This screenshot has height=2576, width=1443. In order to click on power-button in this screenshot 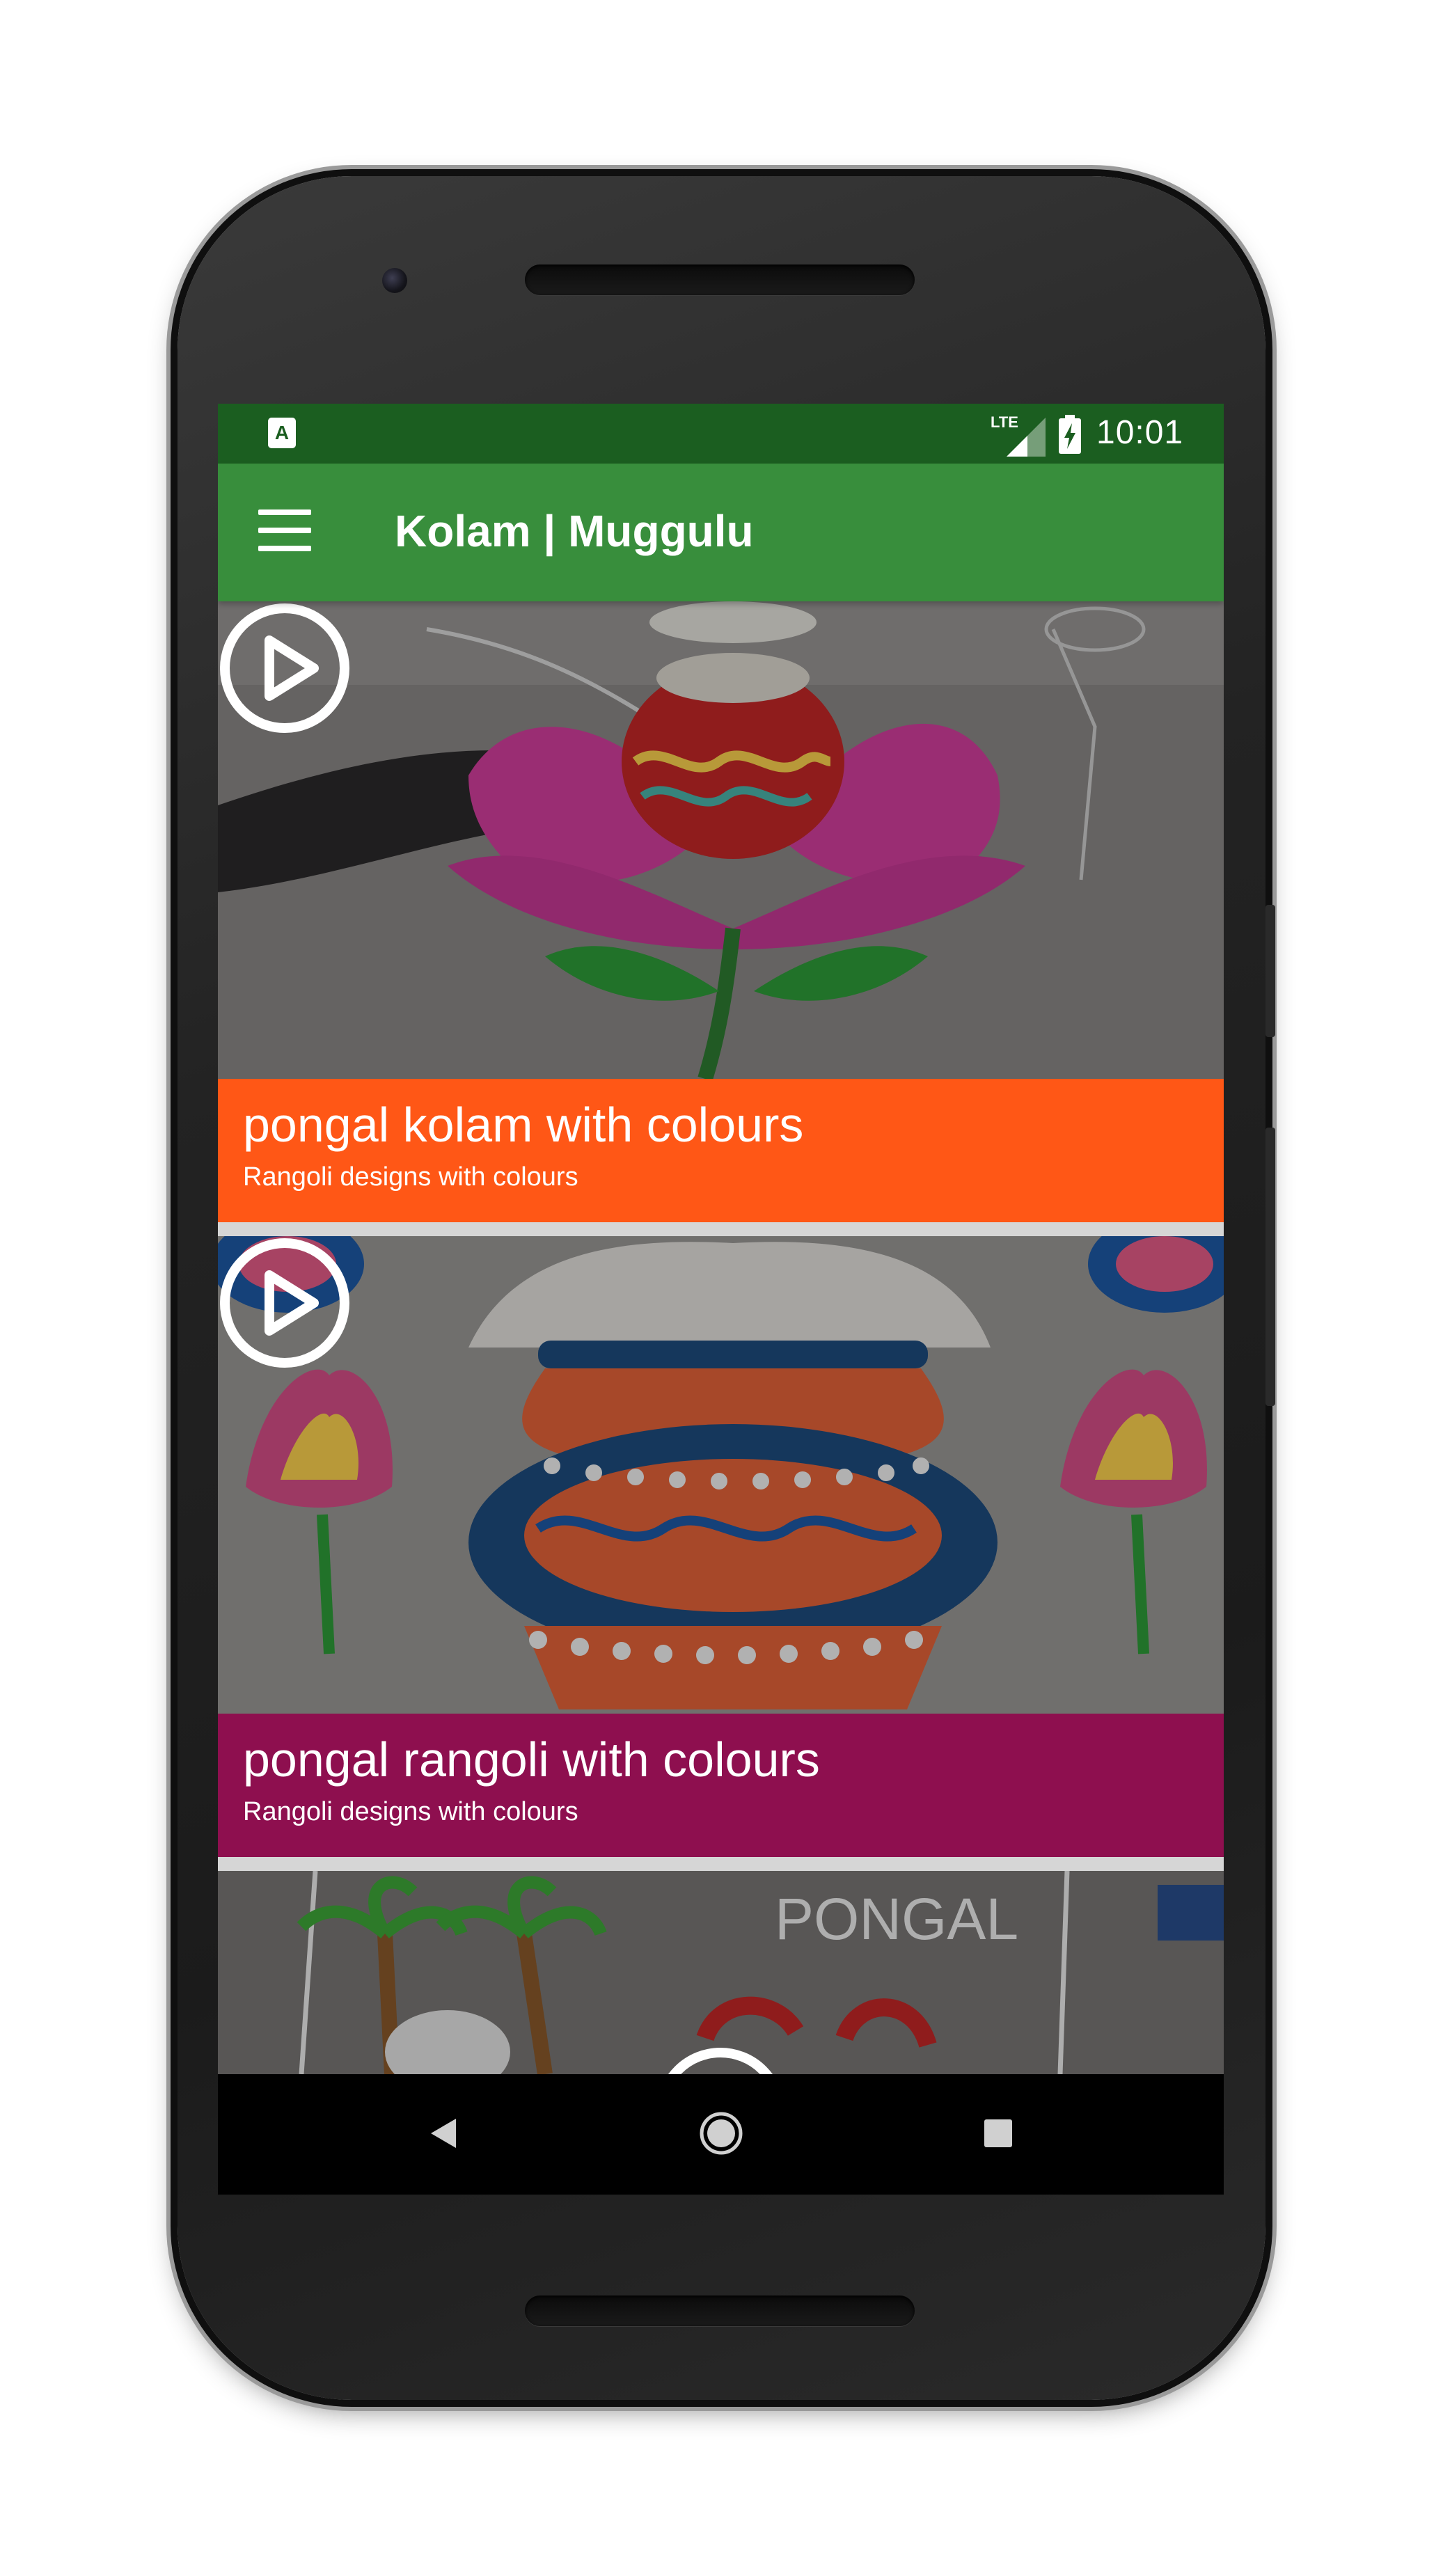, I will do `click(1270, 1267)`.